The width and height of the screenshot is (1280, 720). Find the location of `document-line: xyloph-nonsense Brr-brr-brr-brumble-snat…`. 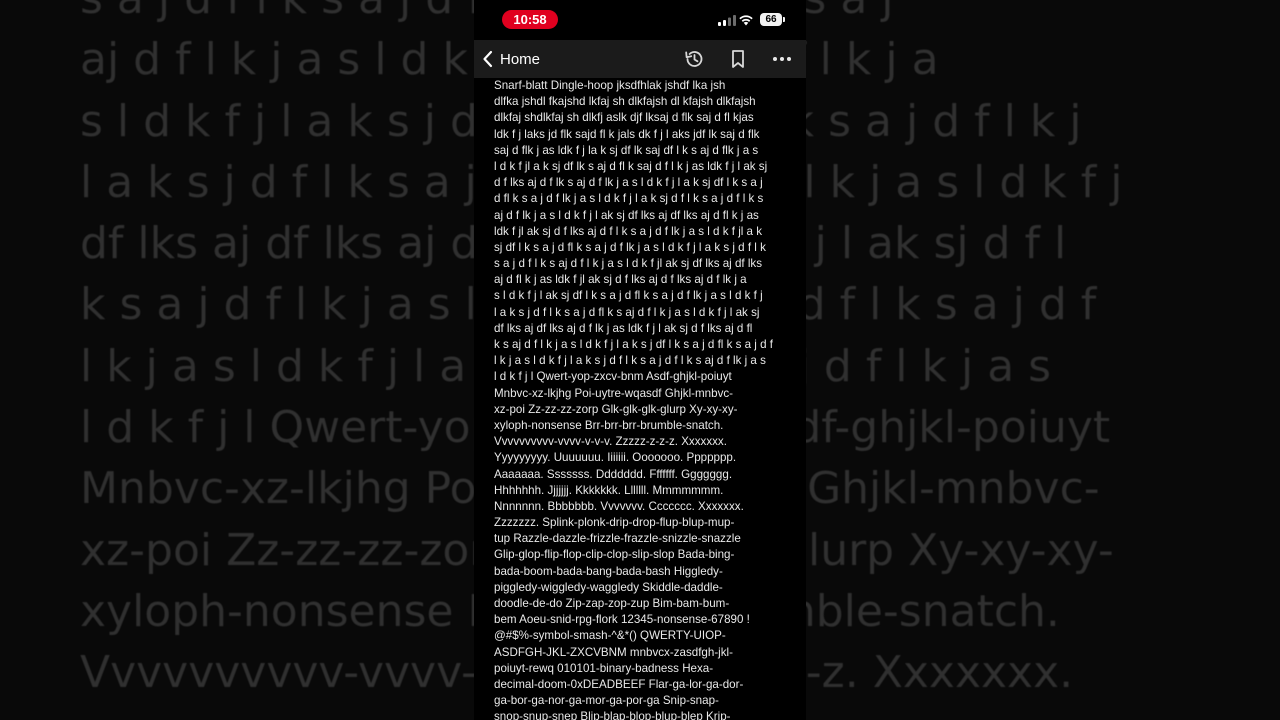

document-line: xyloph-nonsense Brr-brr-brr-brumble-snat… is located at coordinates (609, 425).